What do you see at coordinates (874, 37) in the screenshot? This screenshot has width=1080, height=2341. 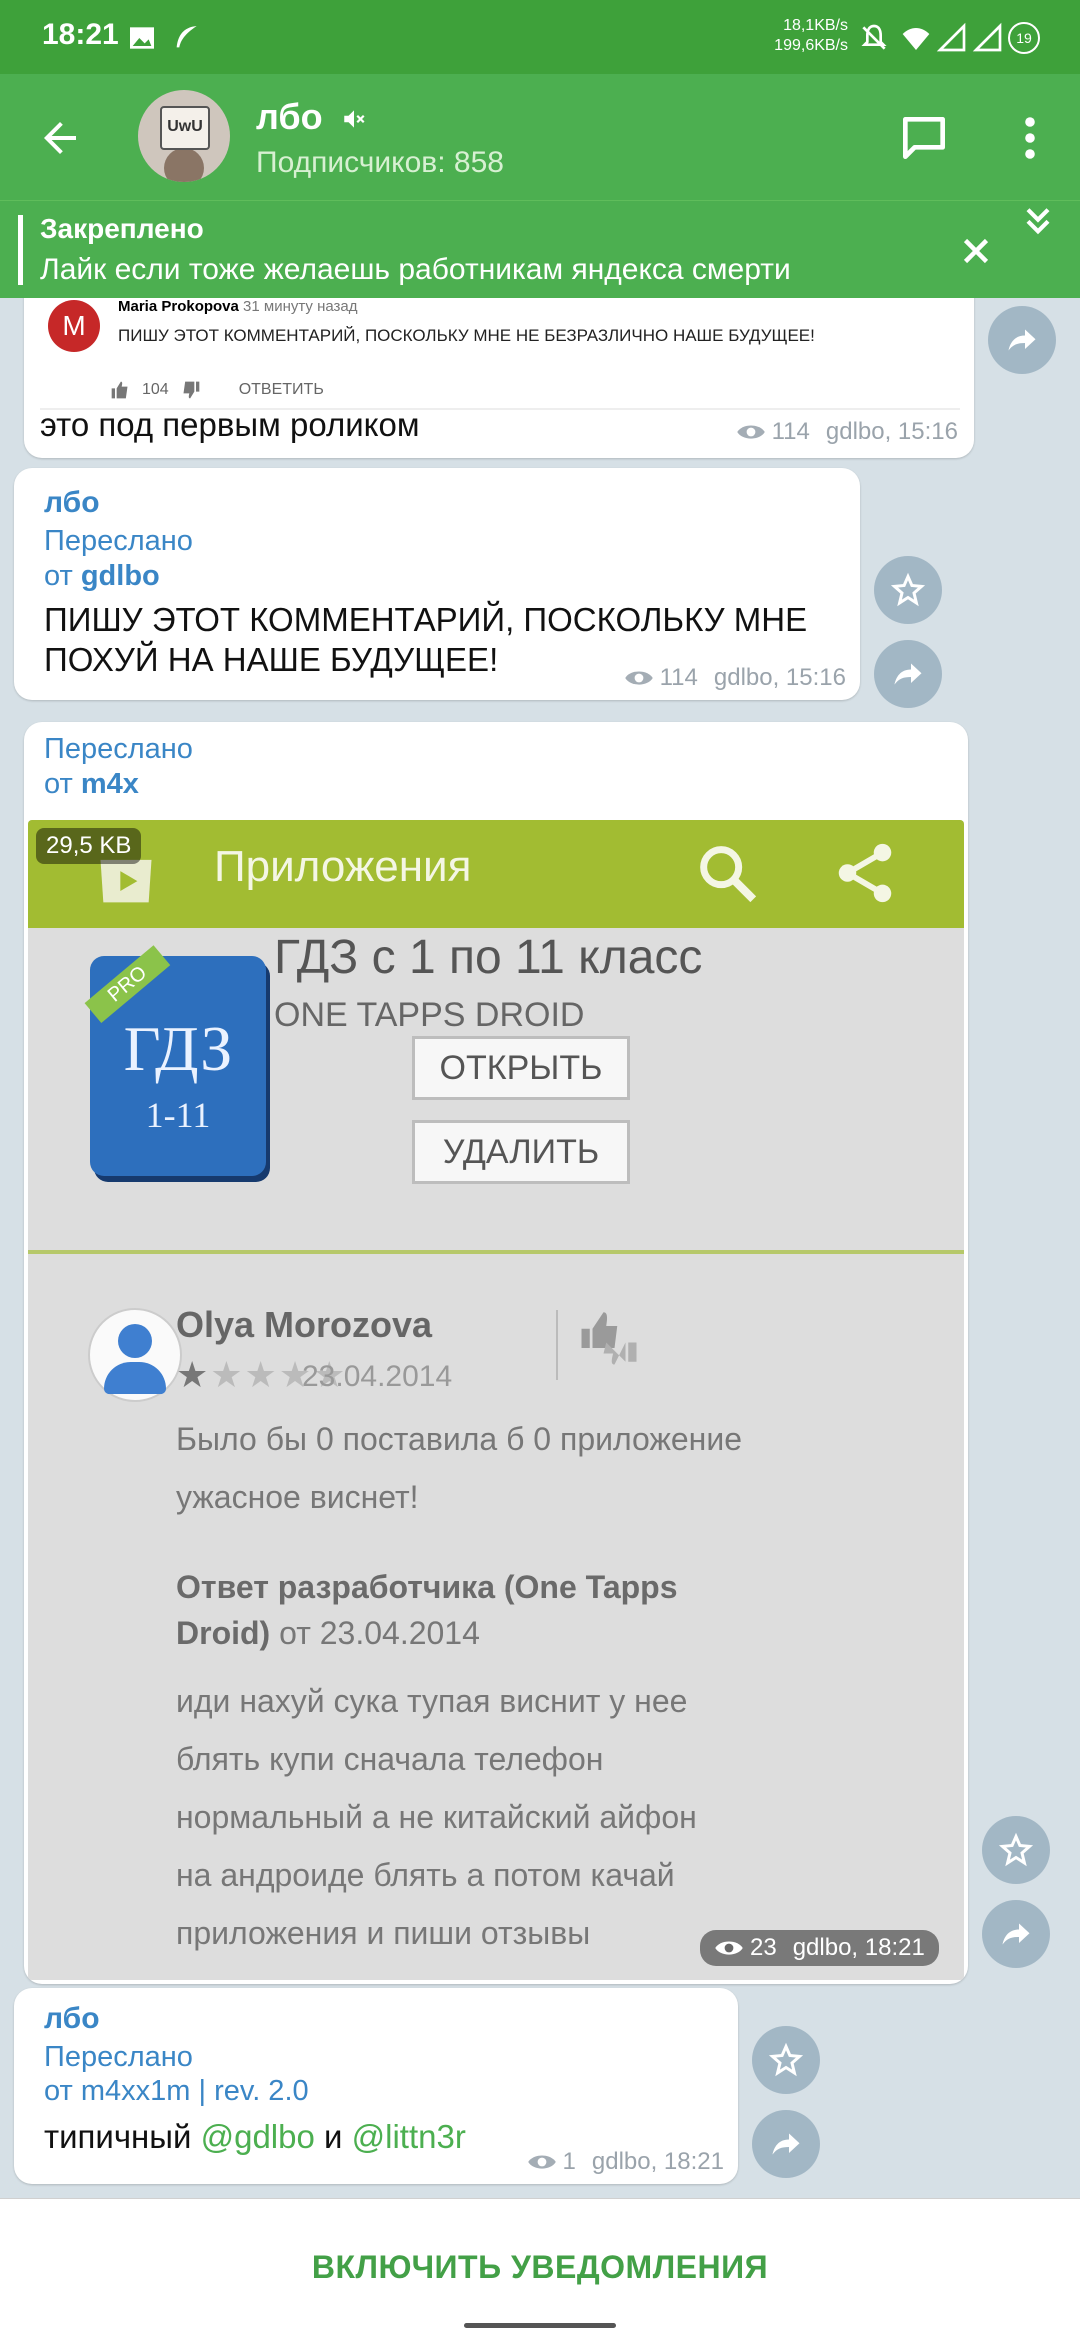 I see `mute-bell-icon` at bounding box center [874, 37].